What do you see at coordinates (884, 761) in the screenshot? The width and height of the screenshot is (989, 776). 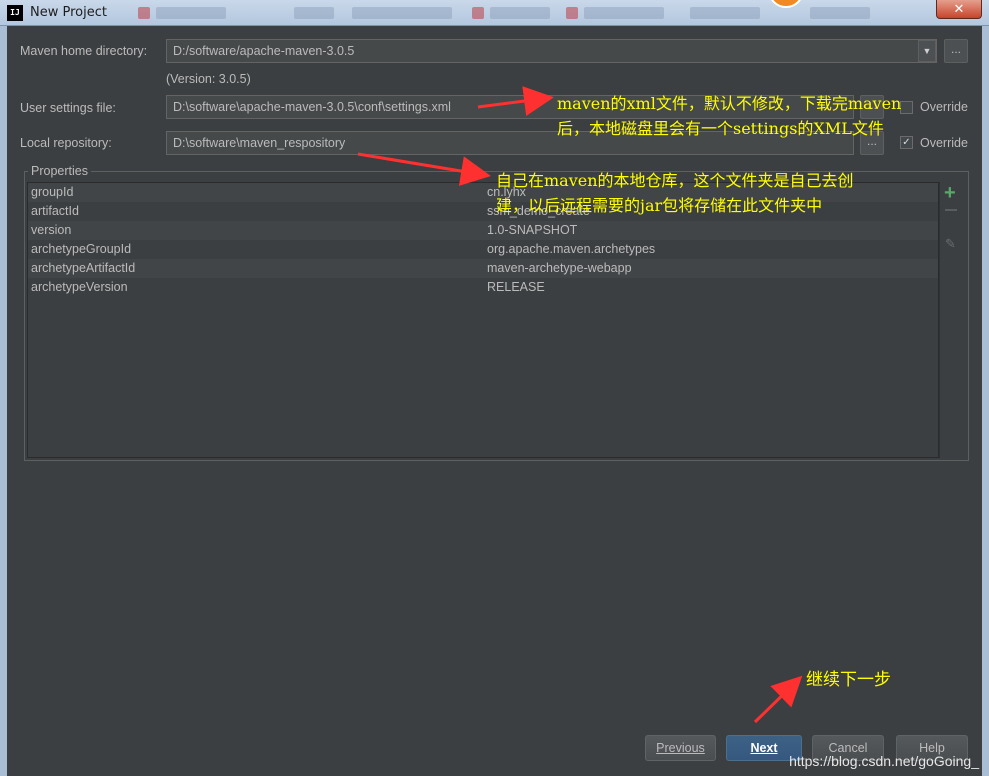 I see `watermark-url: https://blog.csdn.net/goGoing_` at bounding box center [884, 761].